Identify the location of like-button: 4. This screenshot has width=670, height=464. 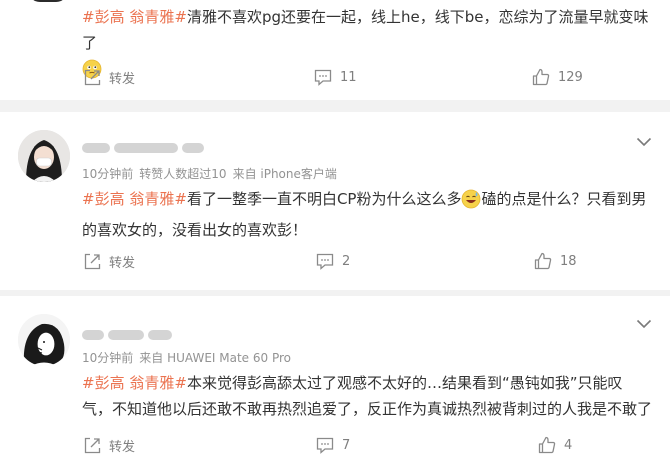
(555, 445).